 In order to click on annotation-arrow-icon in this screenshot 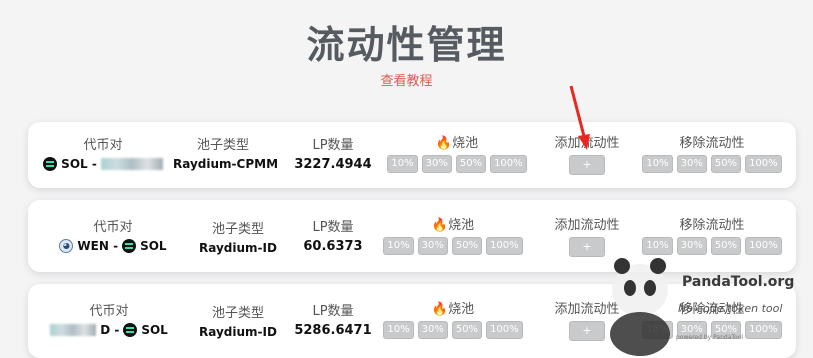, I will do `click(579, 117)`.